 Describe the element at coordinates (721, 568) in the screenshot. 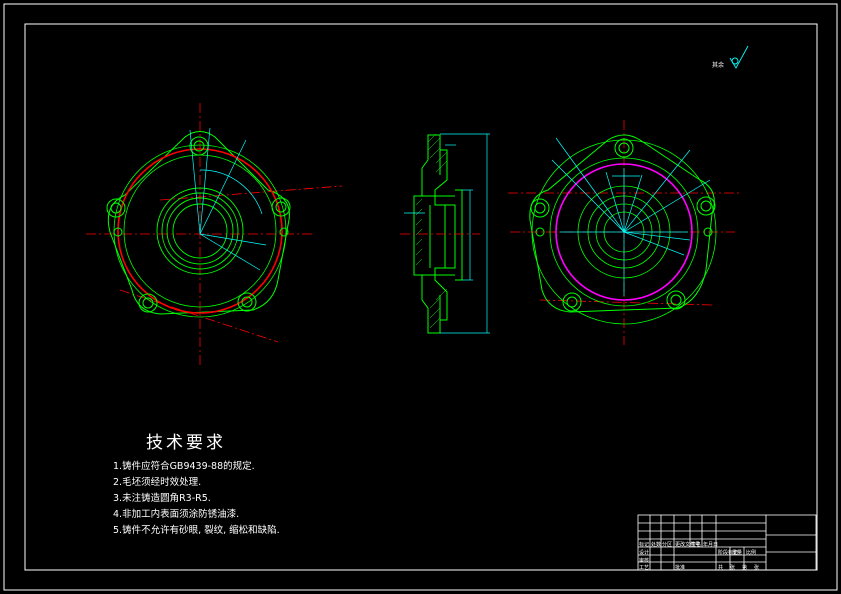

I see `title-block-cell: 共` at that location.